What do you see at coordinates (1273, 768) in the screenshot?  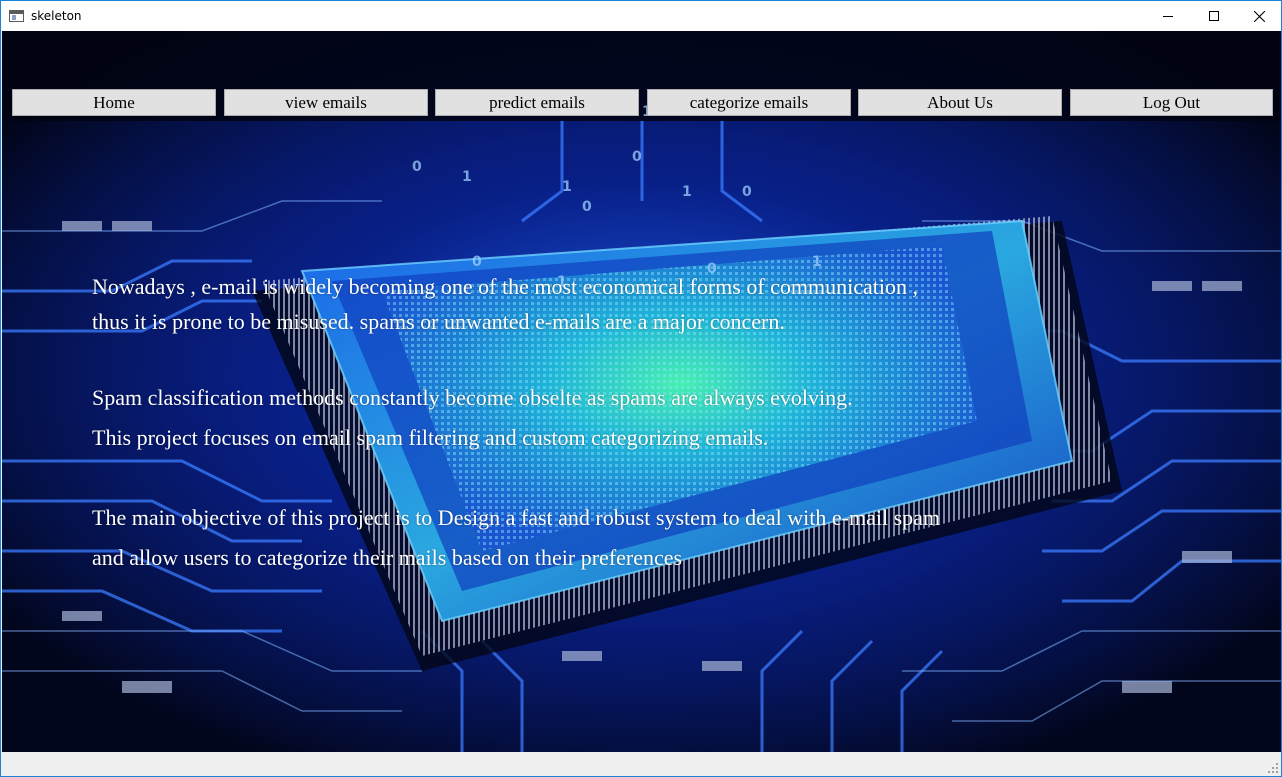 I see `resize-grip-icon` at bounding box center [1273, 768].